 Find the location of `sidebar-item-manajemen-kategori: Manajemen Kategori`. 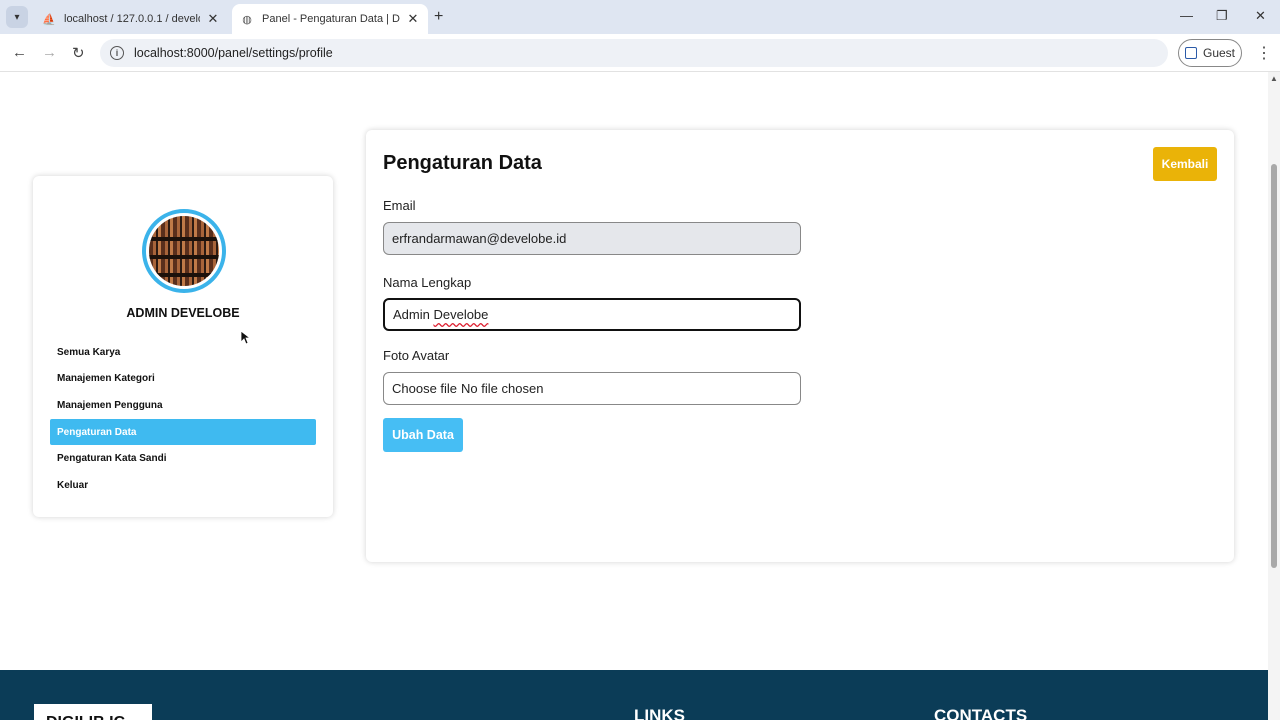

sidebar-item-manajemen-kategori: Manajemen Kategori is located at coordinates (183, 379).